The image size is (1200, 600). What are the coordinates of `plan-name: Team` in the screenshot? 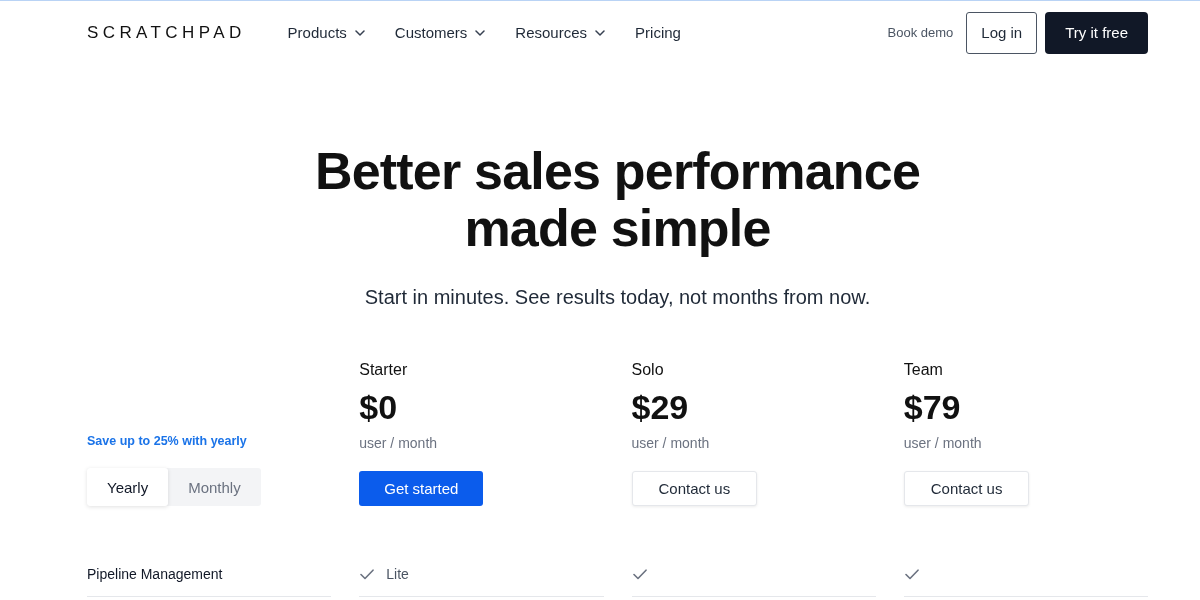 It's located at (923, 370).